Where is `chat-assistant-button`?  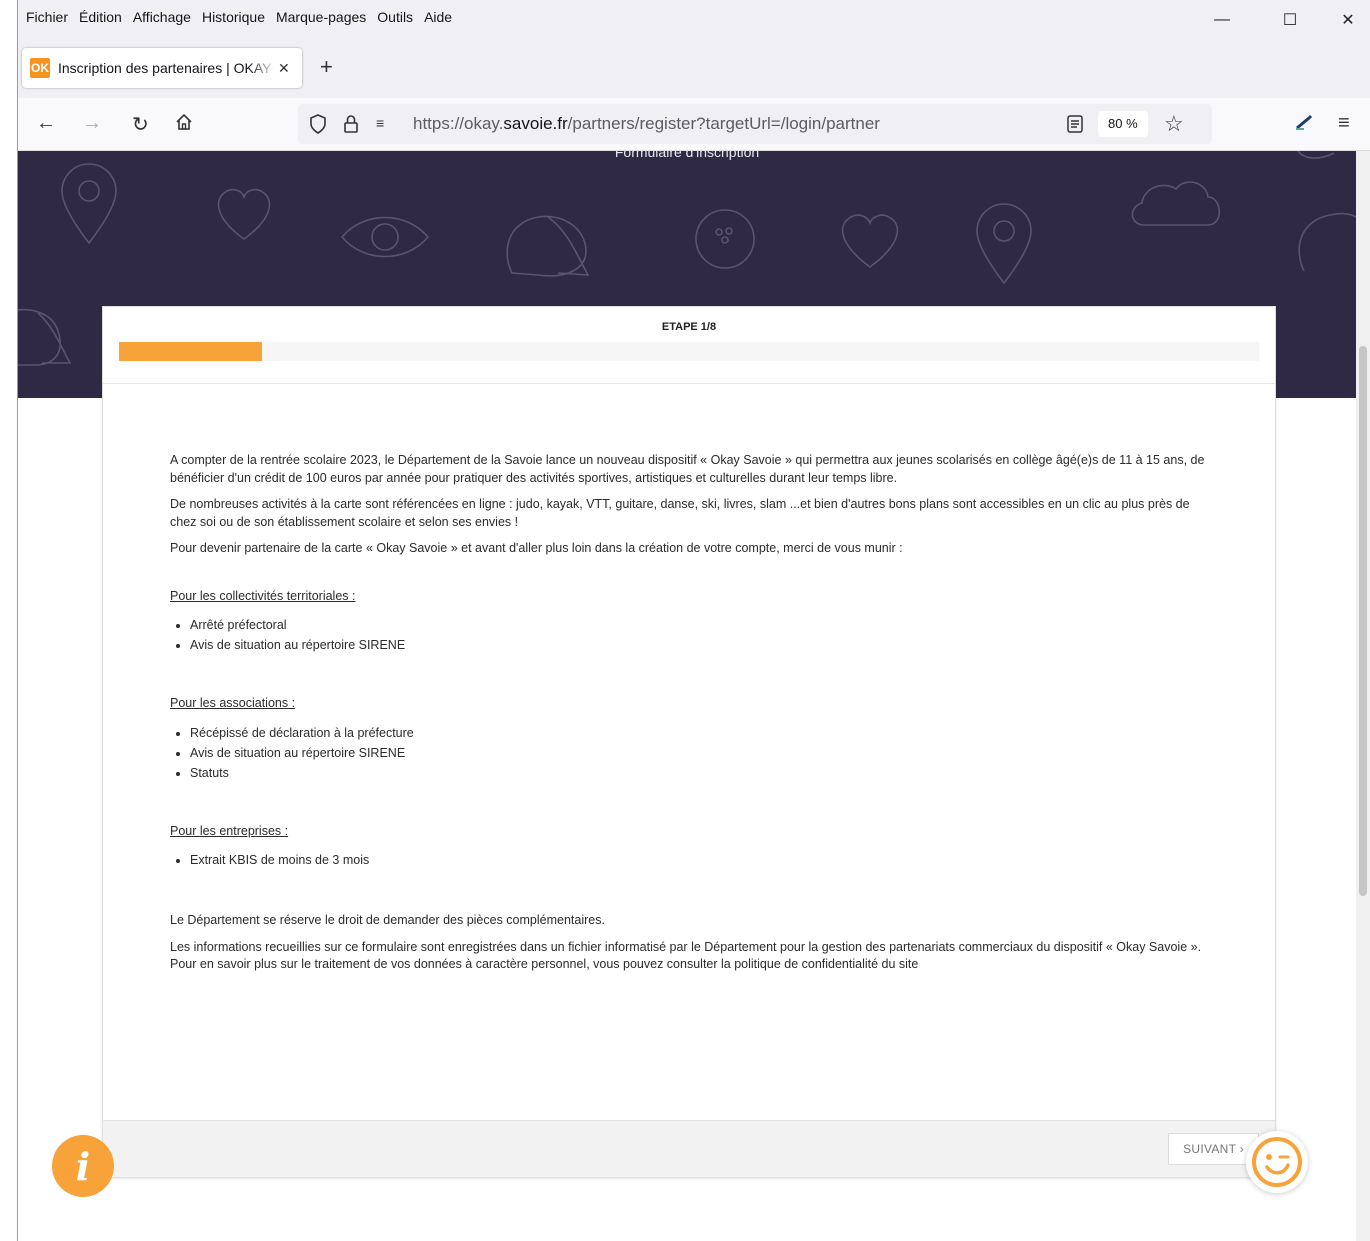 chat-assistant-button is located at coordinates (1277, 1162).